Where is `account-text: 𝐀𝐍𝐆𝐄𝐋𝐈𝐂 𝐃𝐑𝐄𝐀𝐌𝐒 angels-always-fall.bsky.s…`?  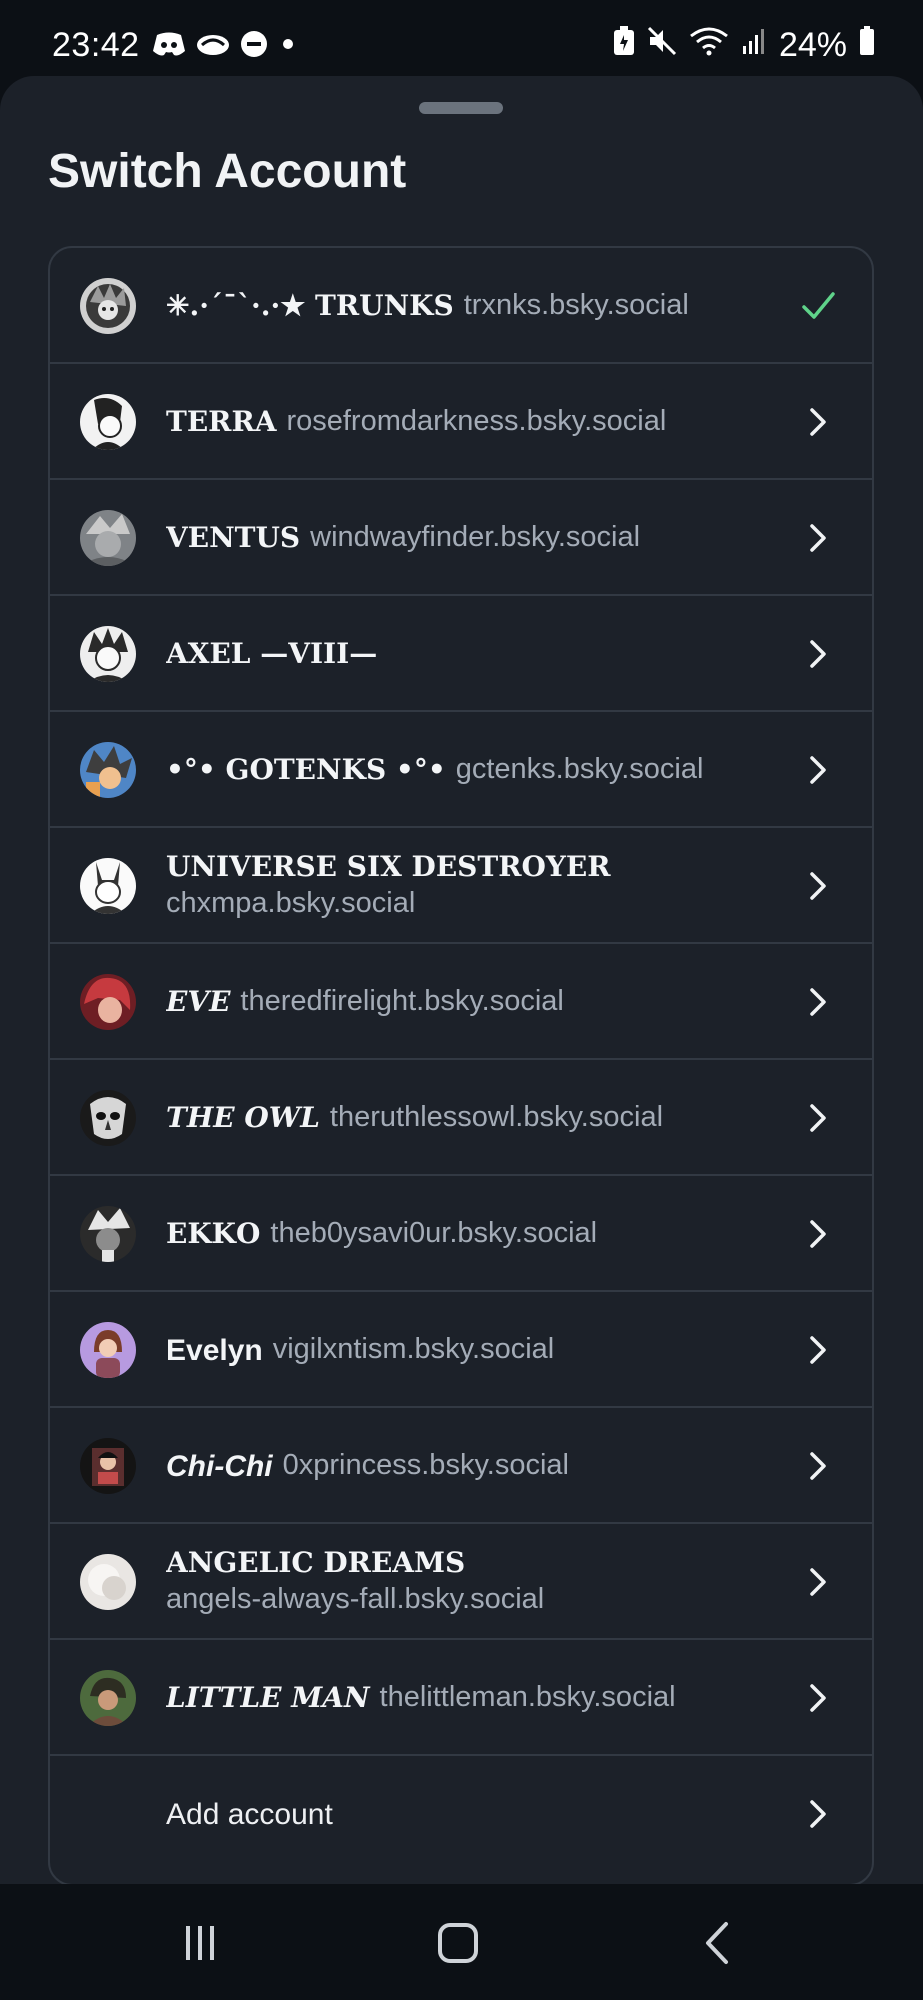
account-text: 𝐀𝐍𝐆𝐄𝐋𝐈𝐂 𝐃𝐑𝐄𝐀𝐌𝐒 angels-always-fall.bsky.s… is located at coordinates (466, 1582).